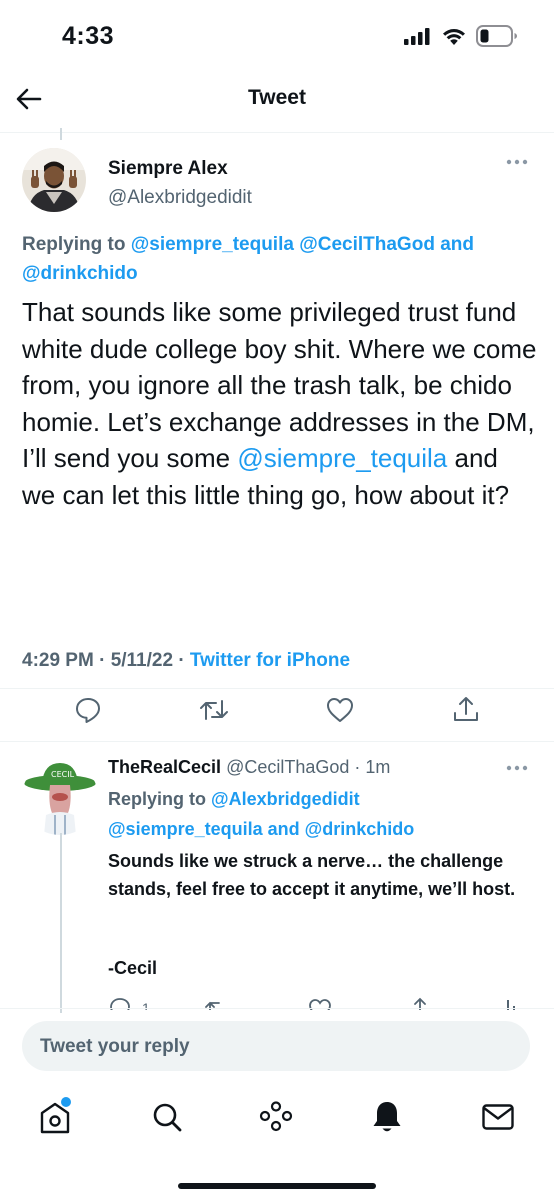 This screenshot has width=554, height=1200. What do you see at coordinates (115, 1046) in the screenshot?
I see `reply-placeholder: Tweet your reply` at bounding box center [115, 1046].